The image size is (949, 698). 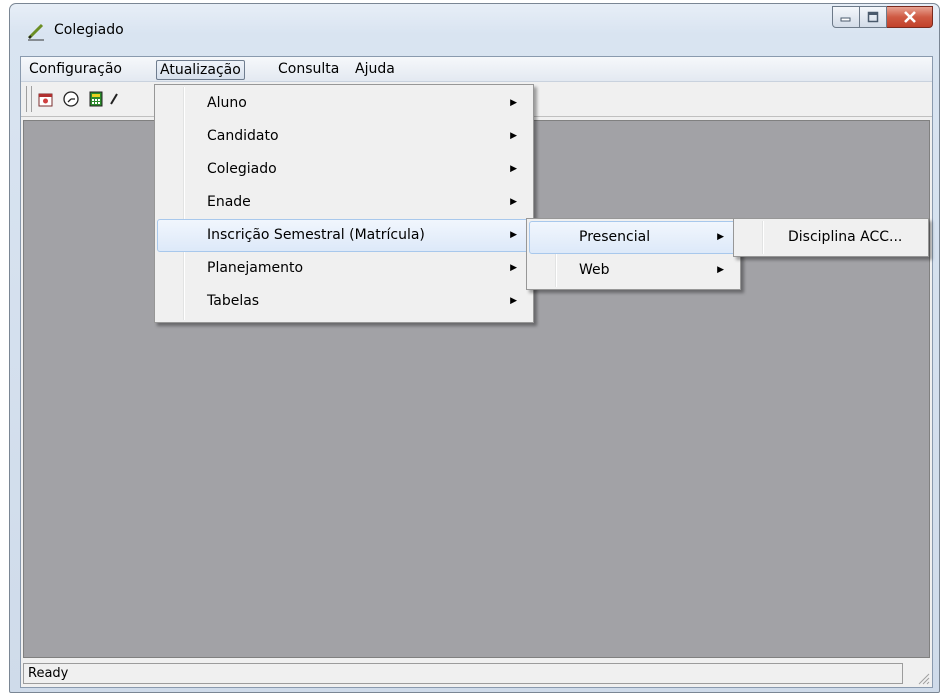 What do you see at coordinates (463, 673) in the screenshot?
I see `status-text: Ready` at bounding box center [463, 673].